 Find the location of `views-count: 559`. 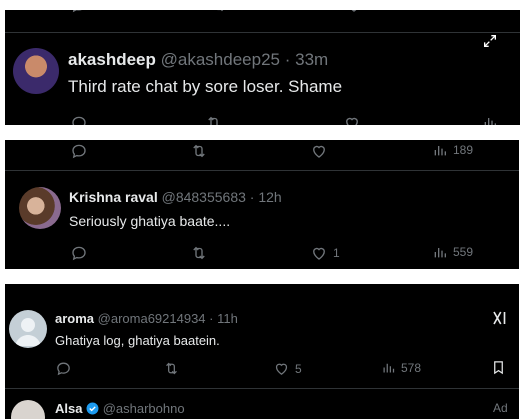

views-count: 559 is located at coordinates (452, 252).